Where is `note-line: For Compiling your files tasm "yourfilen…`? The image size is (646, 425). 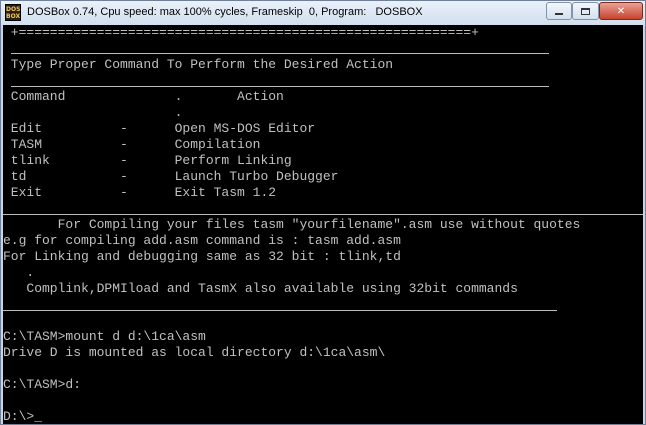
note-line: For Compiling your files tasm "yourfilen… is located at coordinates (292, 224).